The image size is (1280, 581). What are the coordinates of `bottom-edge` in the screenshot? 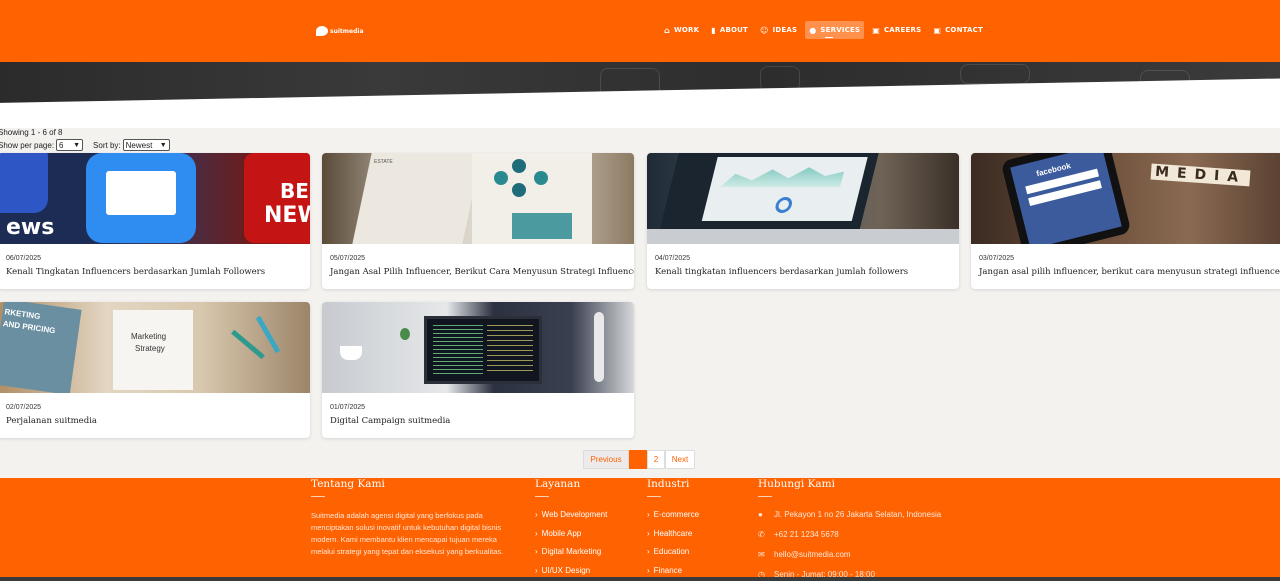 It's located at (640, 579).